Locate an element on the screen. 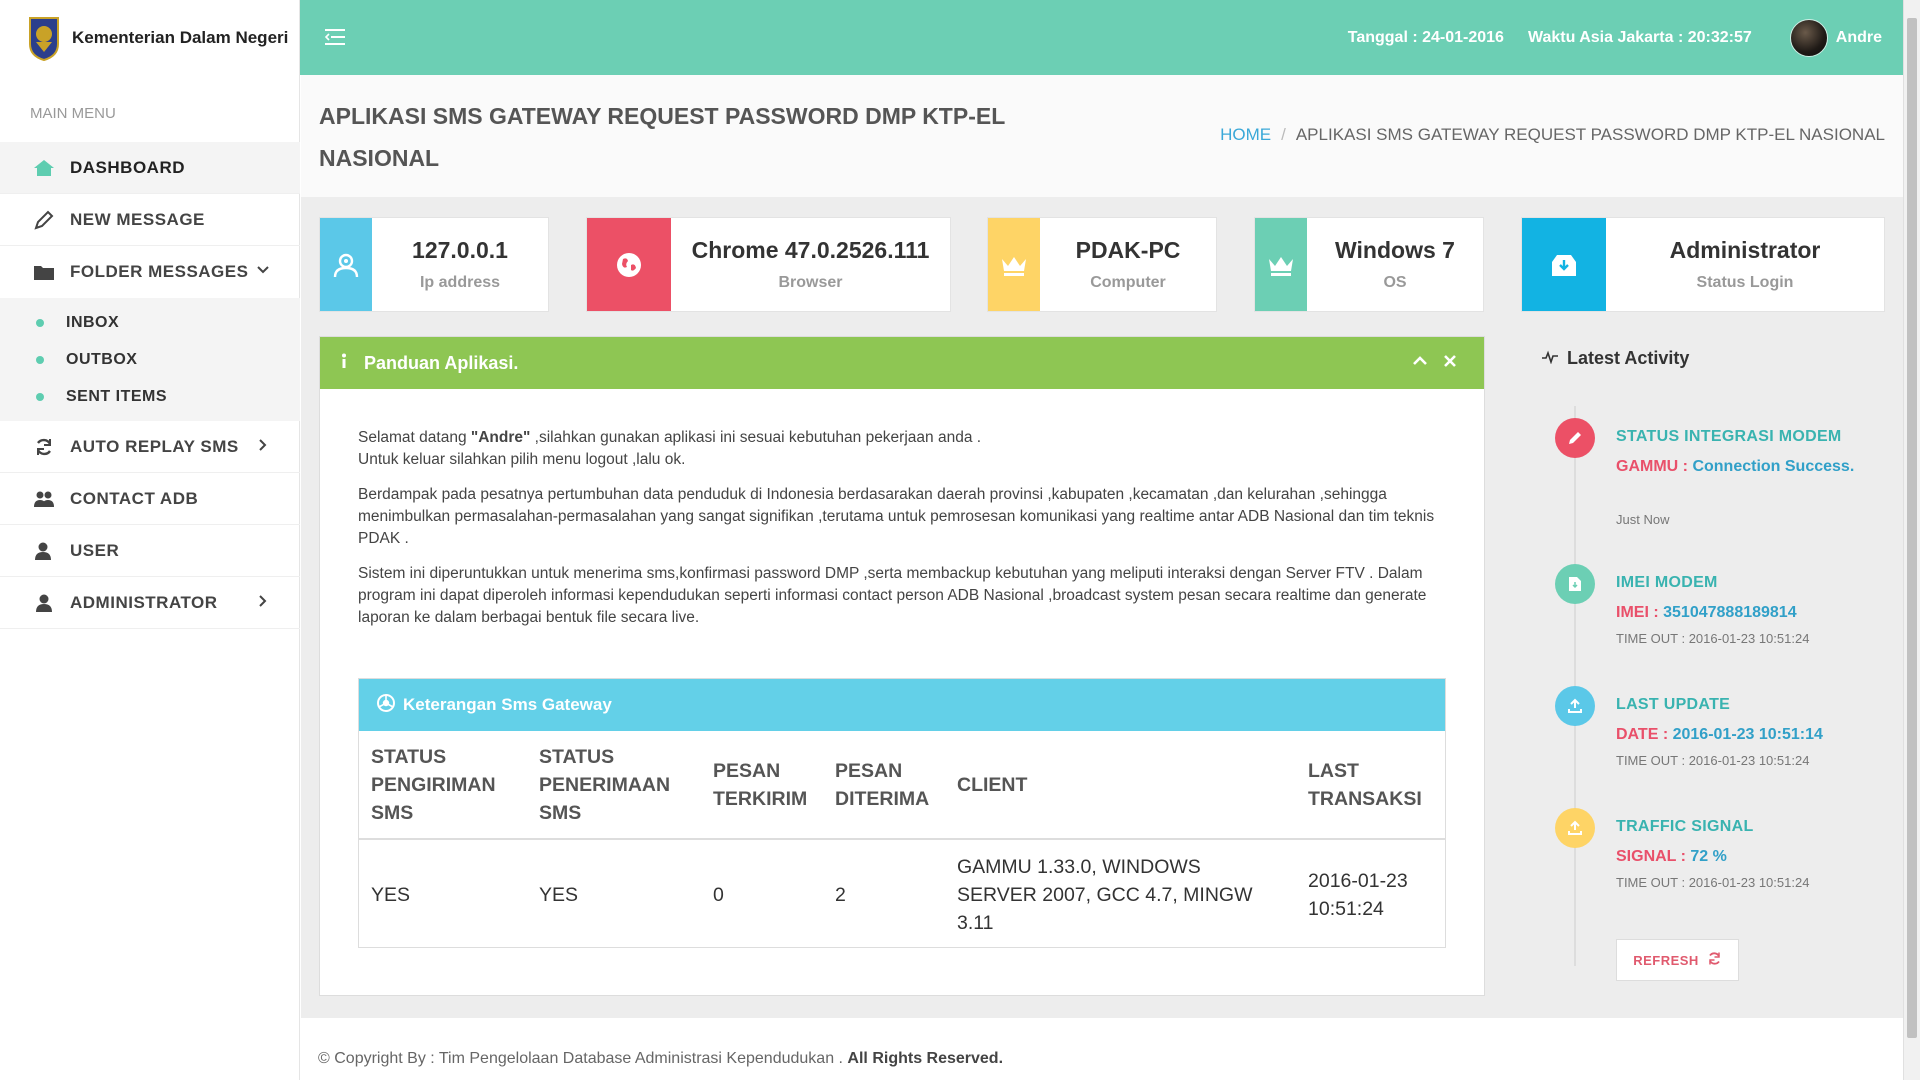 This screenshot has width=1920, height=1080. sidebar-item-administrator: ADMINISTRATOR is located at coordinates (150, 603).